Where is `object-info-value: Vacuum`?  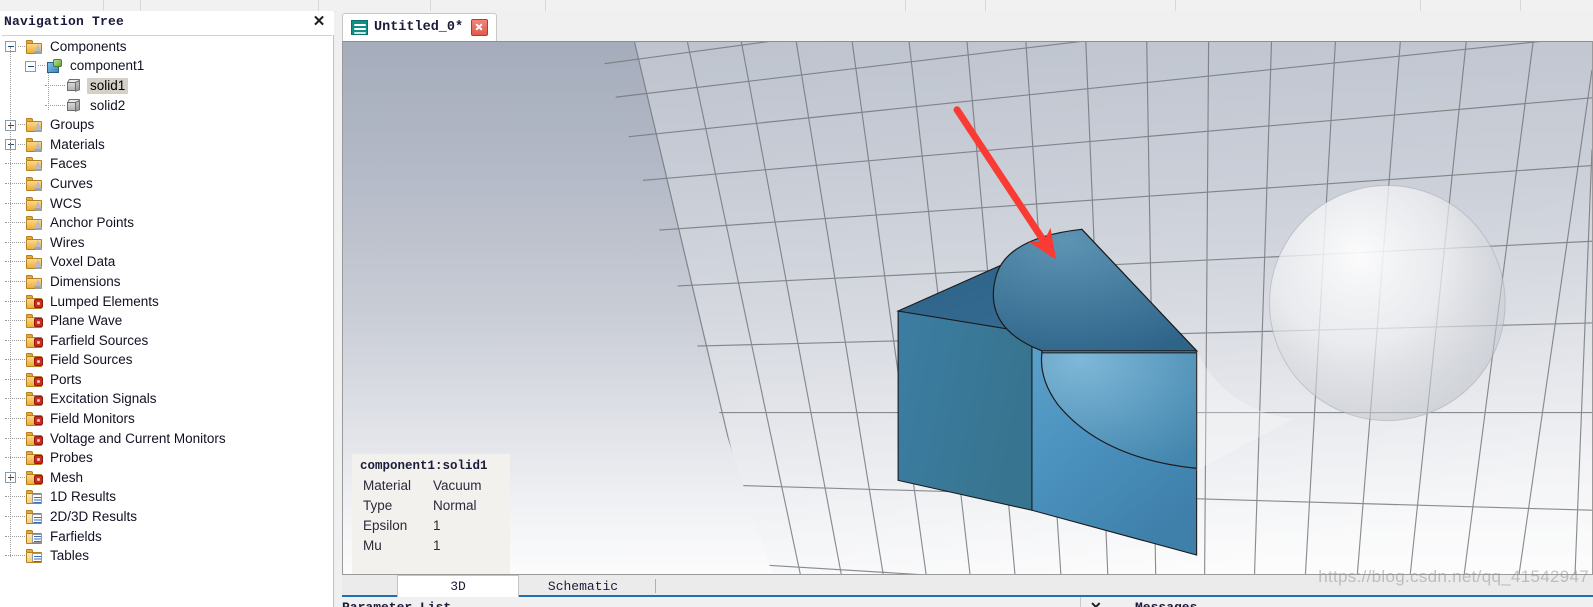
object-info-value: Vacuum is located at coordinates (457, 485).